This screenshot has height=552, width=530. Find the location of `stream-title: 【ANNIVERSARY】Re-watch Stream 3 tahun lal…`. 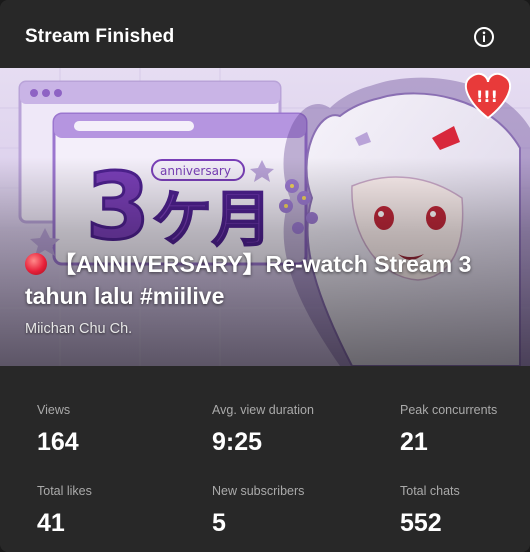

stream-title: 【ANNIVERSARY】Re-watch Stream 3 tahun lal… is located at coordinates (255, 280).